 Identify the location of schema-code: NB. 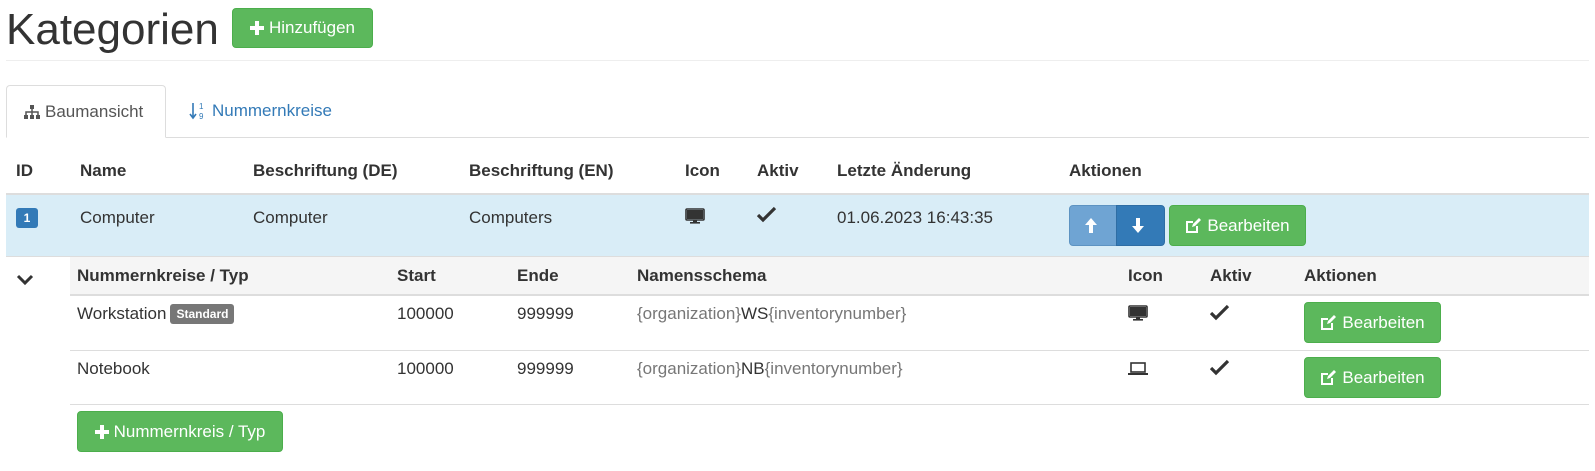
(752, 368).